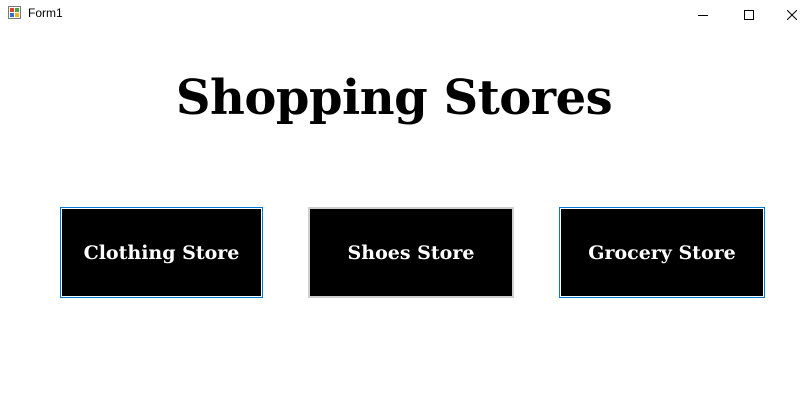  I want to click on minimize-button, so click(703, 14).